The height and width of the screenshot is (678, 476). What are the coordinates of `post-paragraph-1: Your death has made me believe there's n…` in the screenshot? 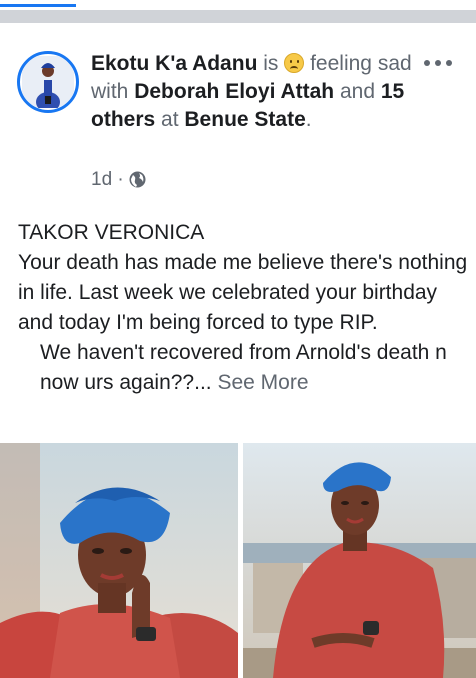 It's located at (243, 292).